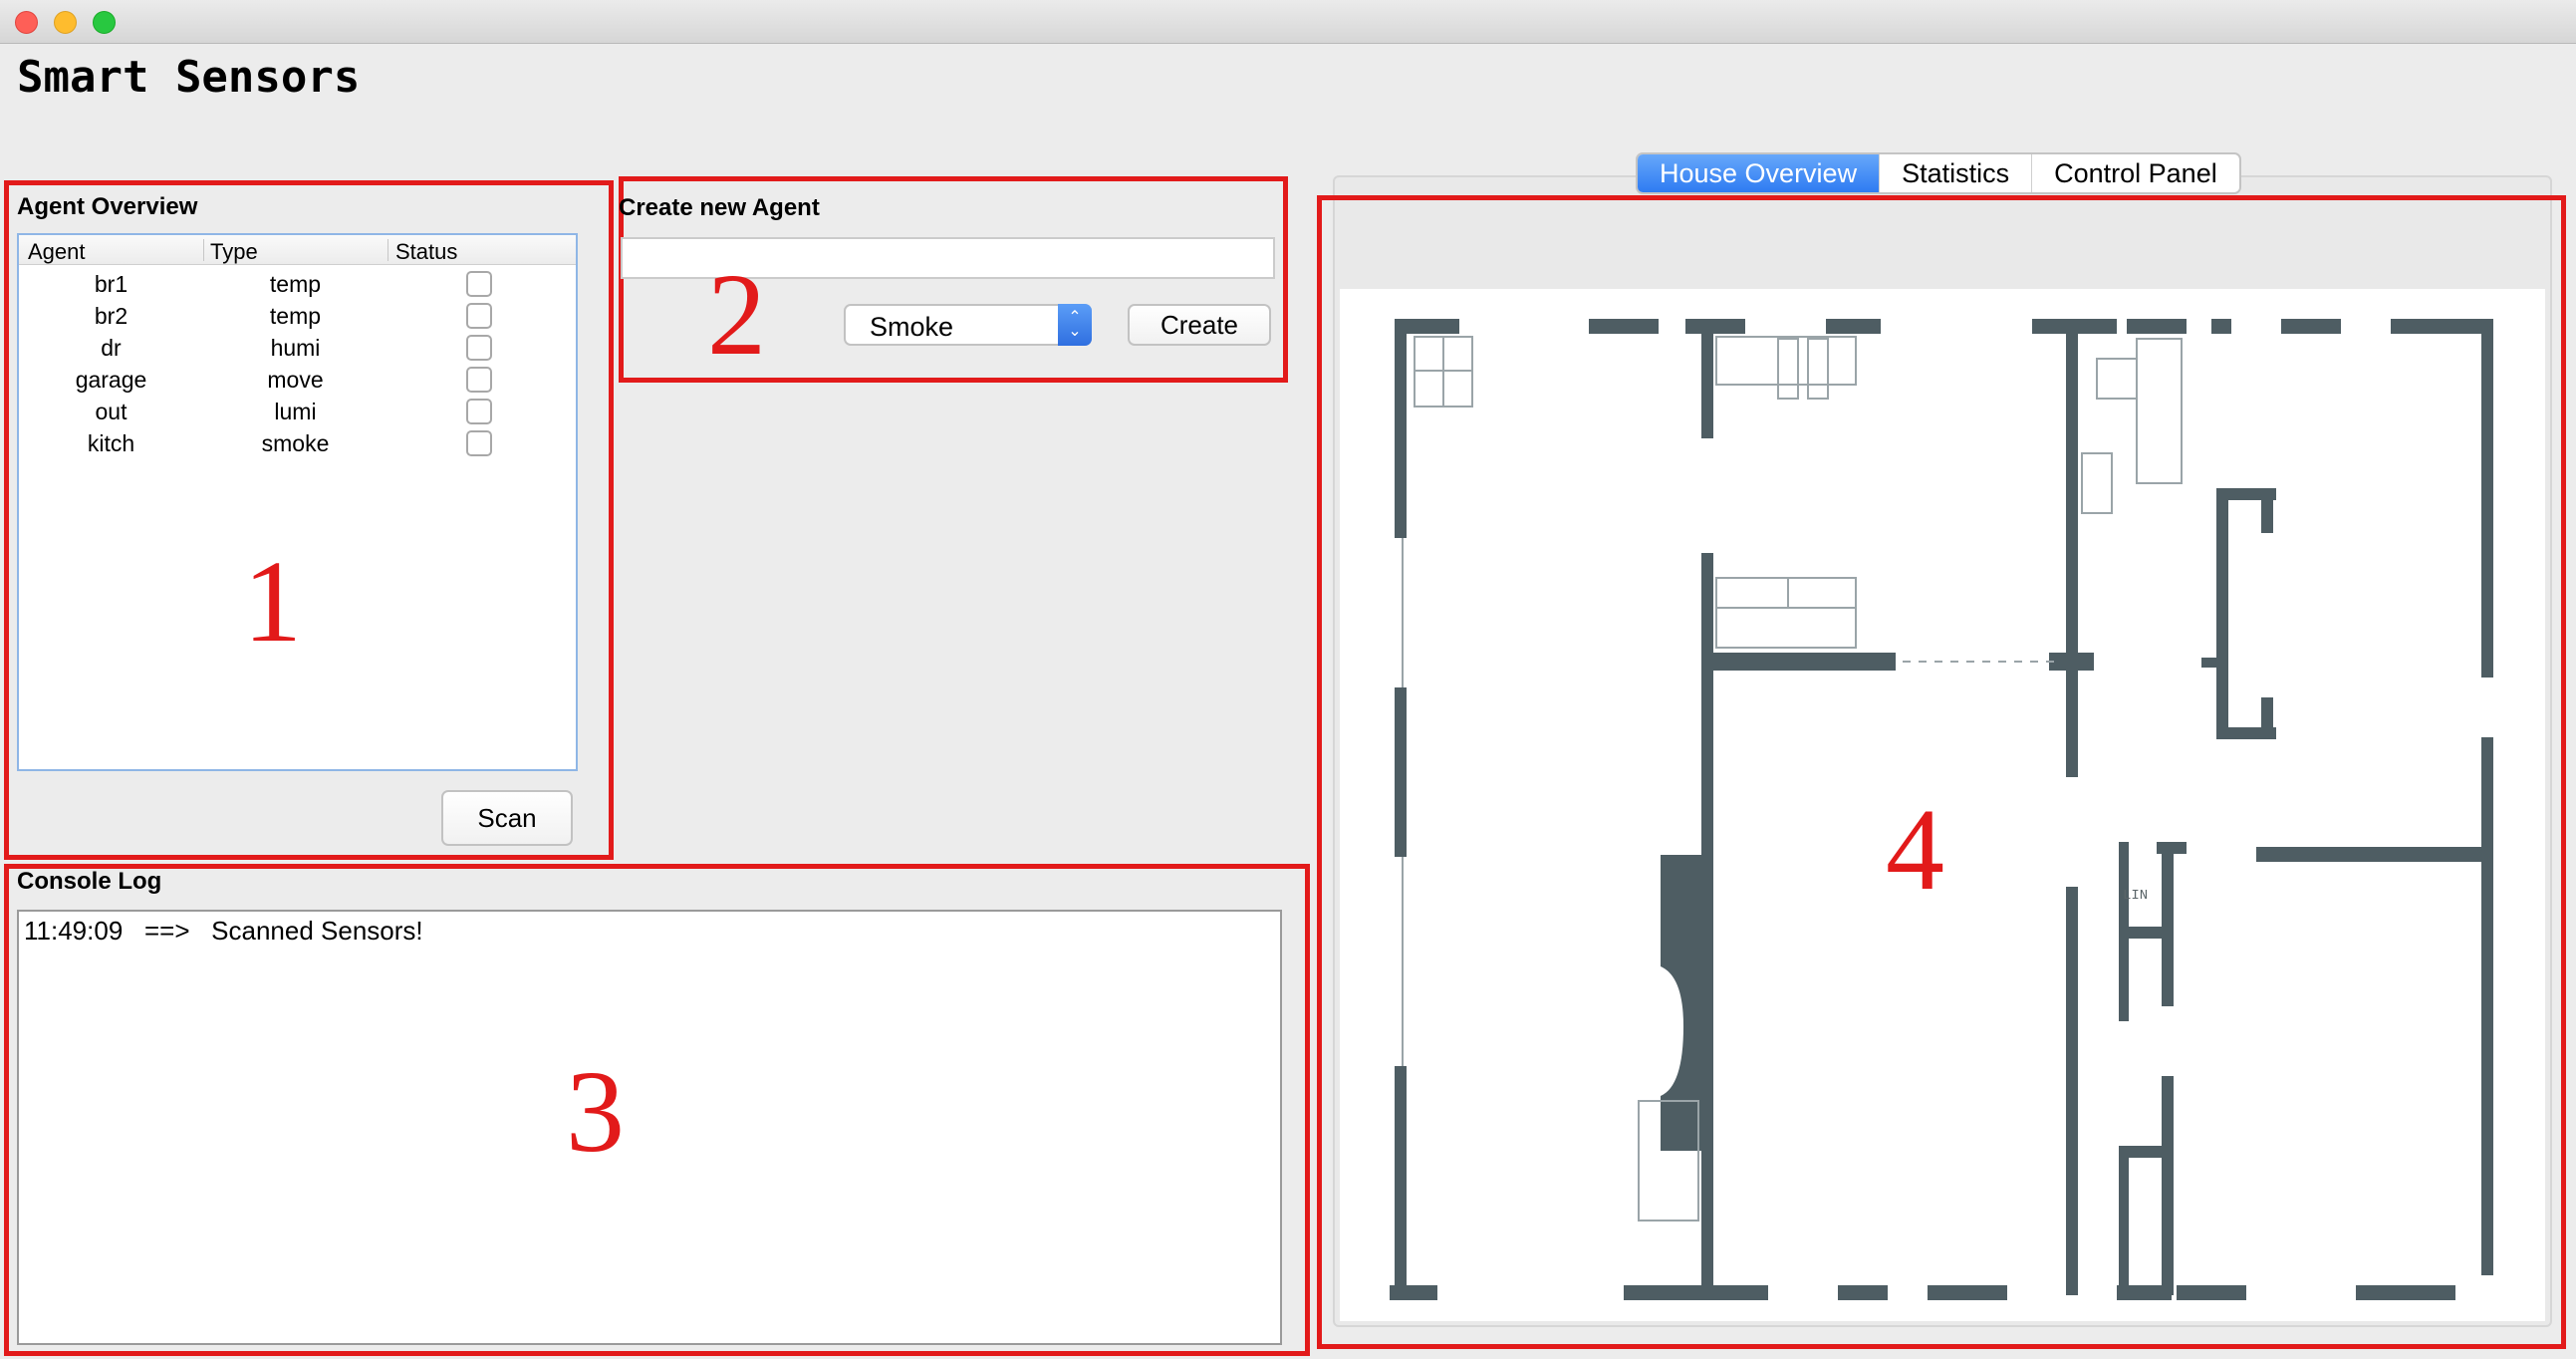  What do you see at coordinates (595, 1112) in the screenshot?
I see `annotation-number-3: 3` at bounding box center [595, 1112].